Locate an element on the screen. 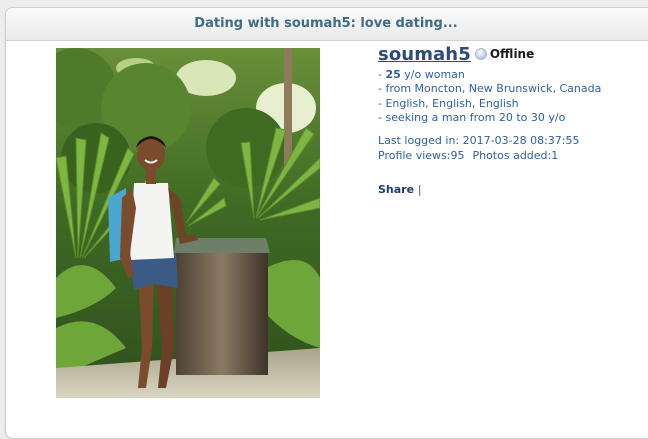 Image resolution: width=648 pixels, height=439 pixels. profile-views-label: Profile views: is located at coordinates (414, 155).